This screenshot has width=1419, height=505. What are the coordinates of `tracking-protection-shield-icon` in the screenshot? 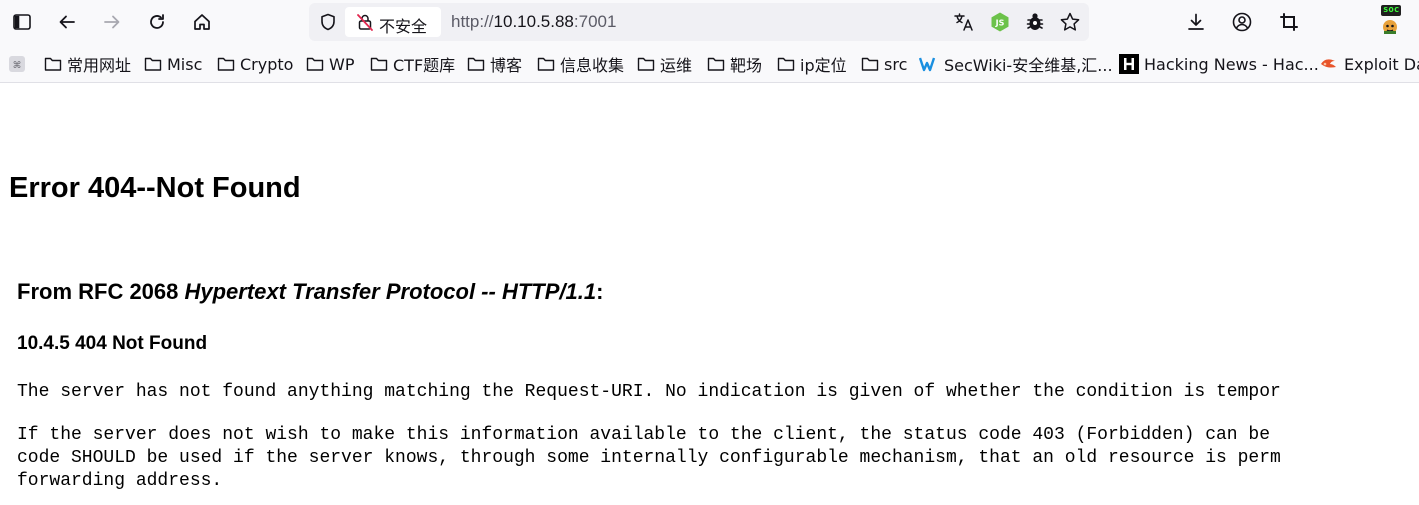 It's located at (328, 22).